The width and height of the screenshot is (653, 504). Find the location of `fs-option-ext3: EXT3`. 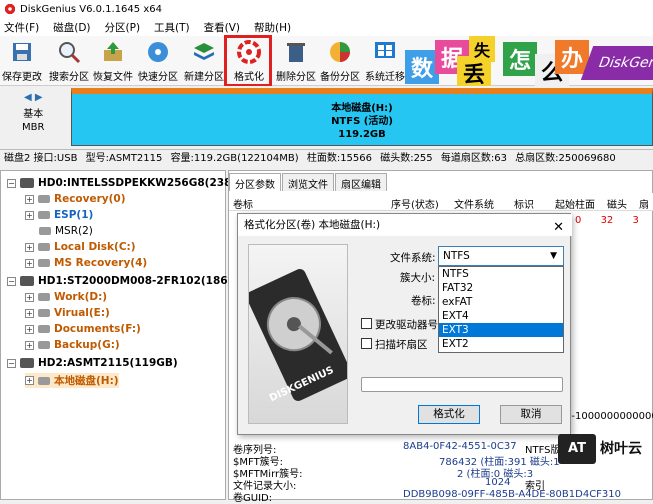

fs-option-ext3: EXT3 is located at coordinates (501, 330).